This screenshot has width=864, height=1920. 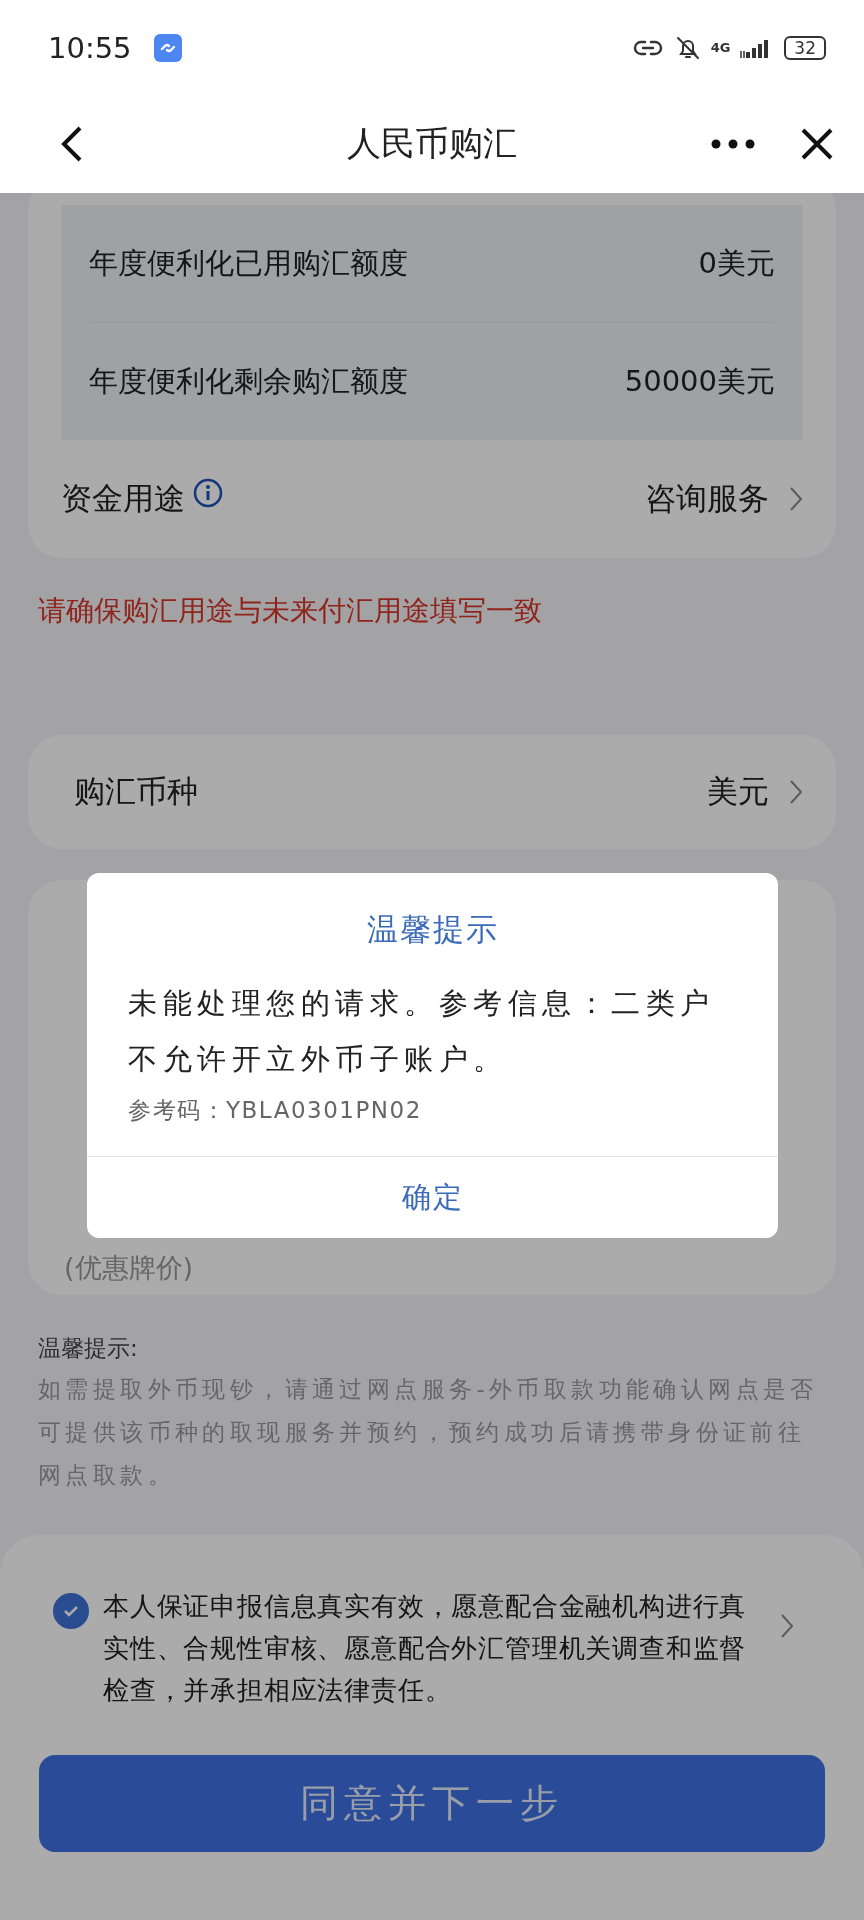 What do you see at coordinates (88, 1348) in the screenshot?
I see `tips-title: 温馨提示:` at bounding box center [88, 1348].